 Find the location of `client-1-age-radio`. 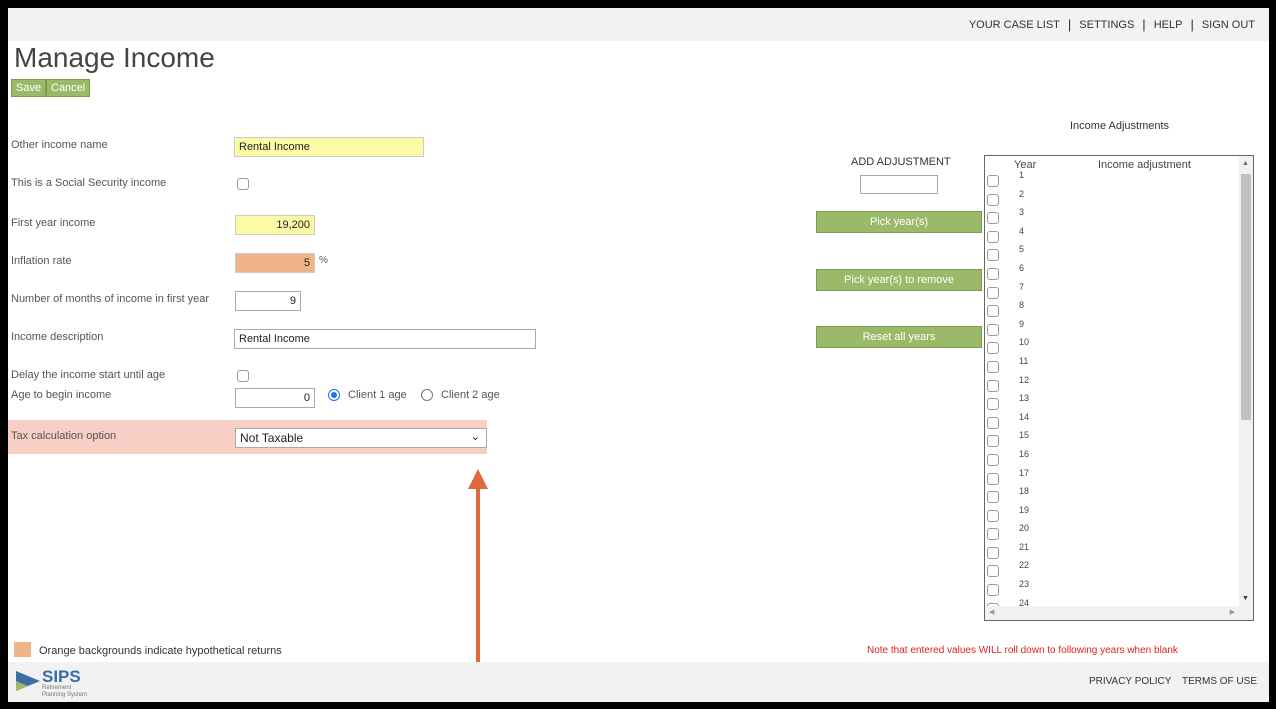

client-1-age-radio is located at coordinates (334, 395).